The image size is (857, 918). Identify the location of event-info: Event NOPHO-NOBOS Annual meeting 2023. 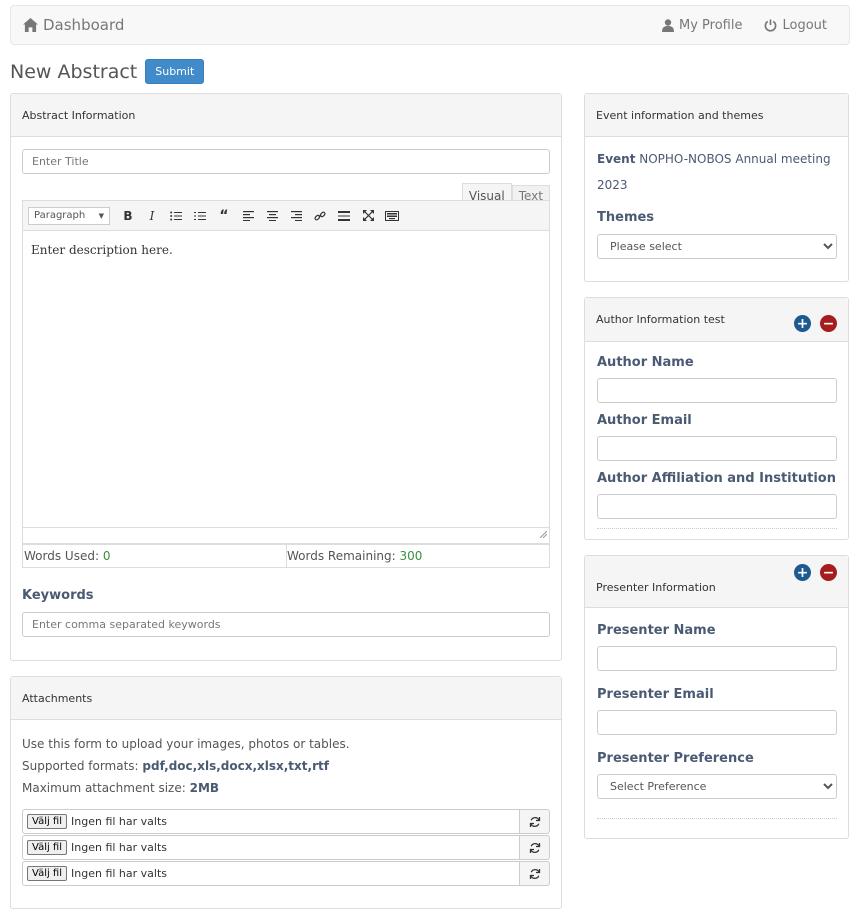
(717, 172).